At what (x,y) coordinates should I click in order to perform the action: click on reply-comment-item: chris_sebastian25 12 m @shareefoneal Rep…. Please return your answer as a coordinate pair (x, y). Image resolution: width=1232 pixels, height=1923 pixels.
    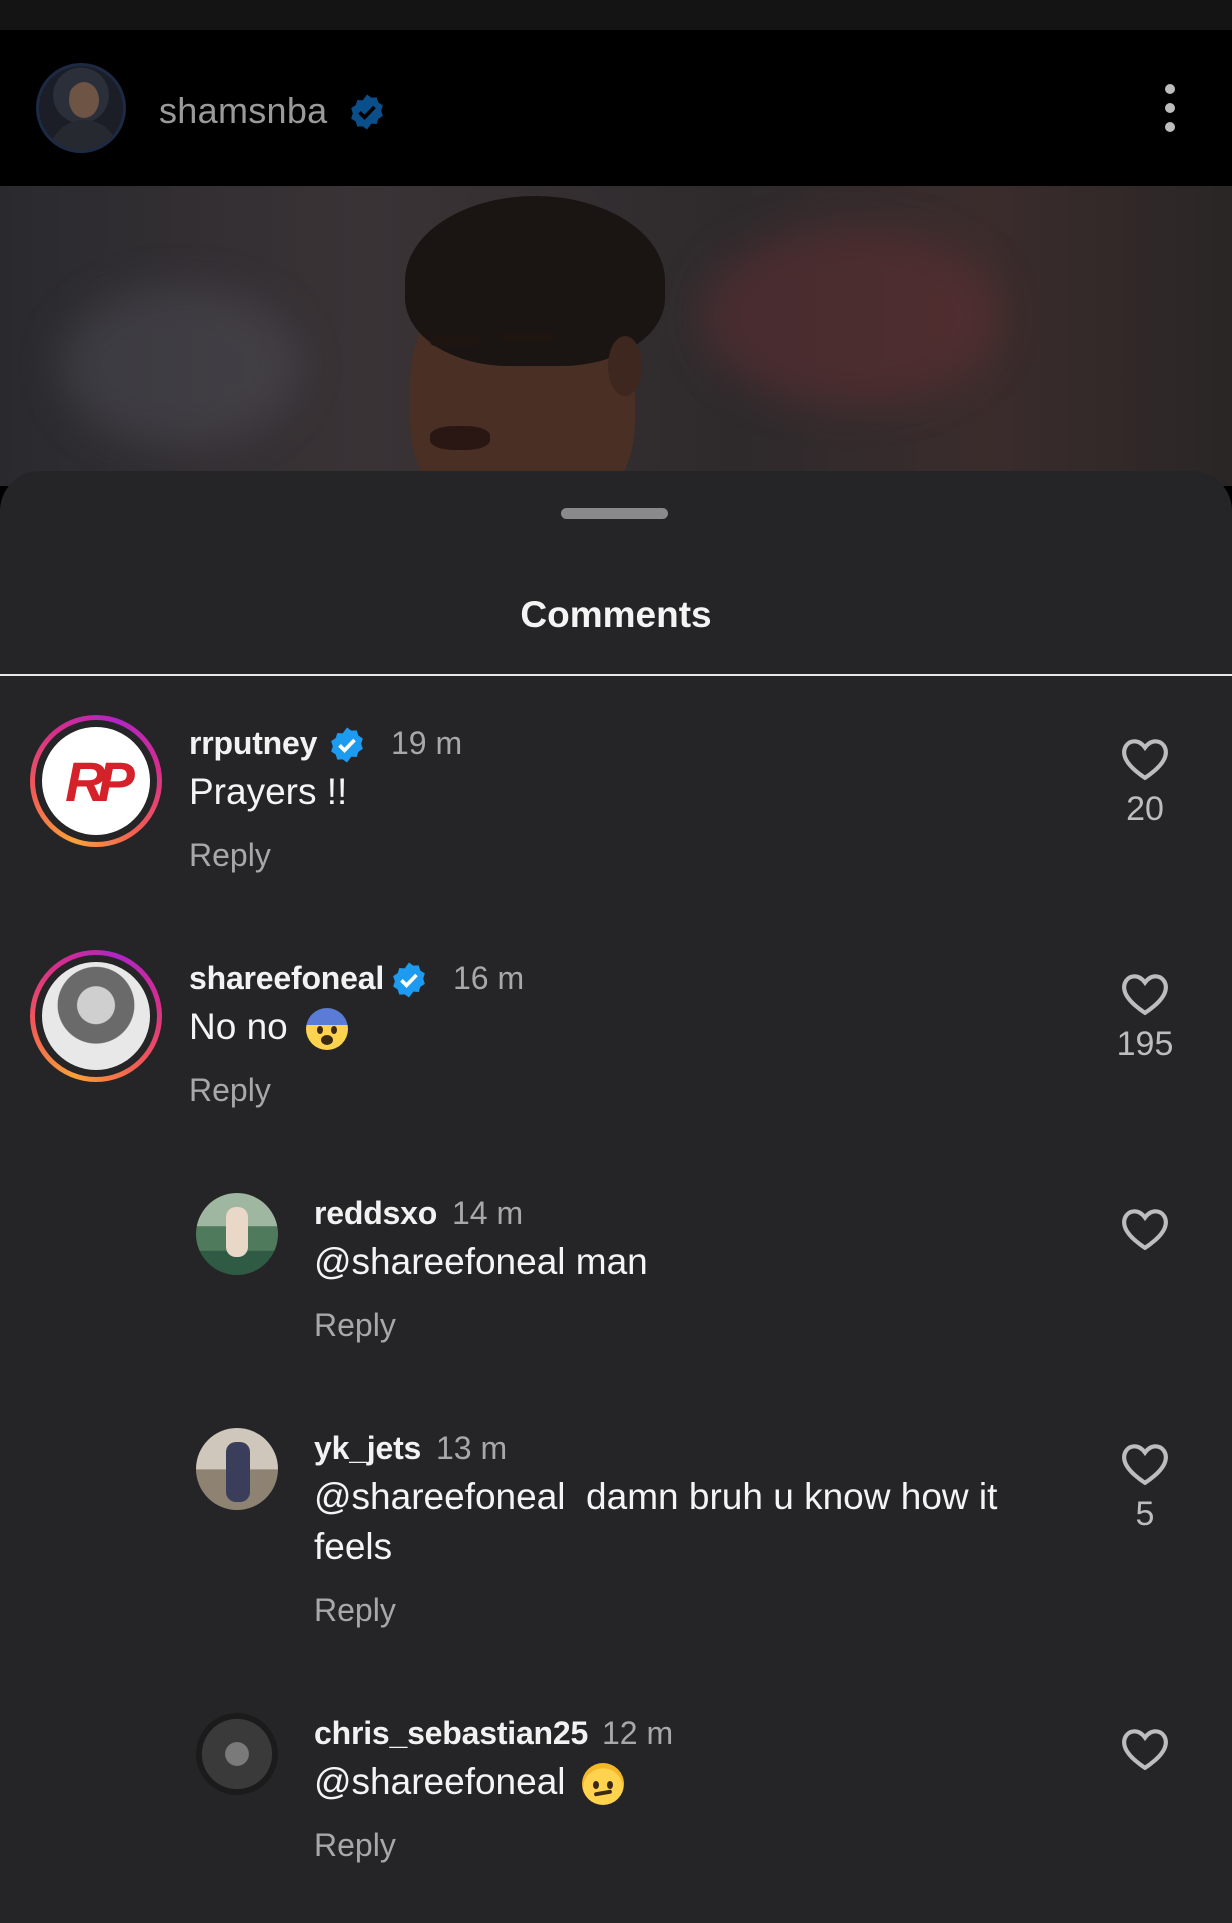
    Looking at the image, I should click on (616, 1788).